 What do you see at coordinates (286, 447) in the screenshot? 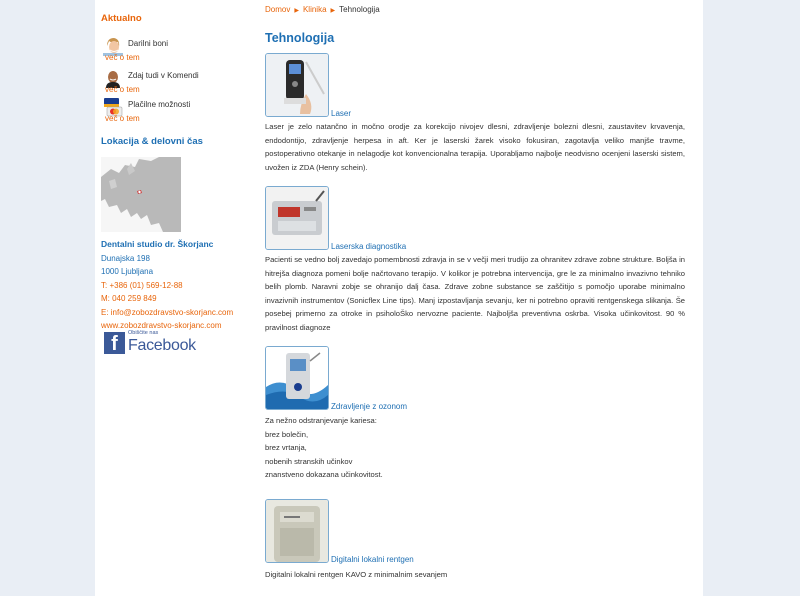
I see `ozone-benefit: brez vrtanja,` at bounding box center [286, 447].